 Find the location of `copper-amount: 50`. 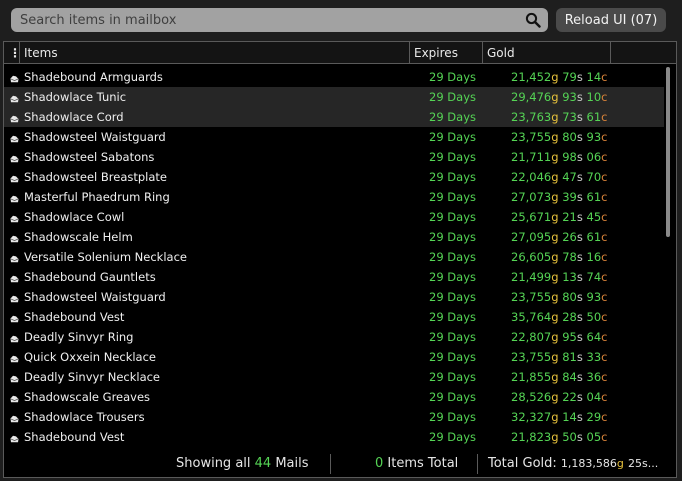

copper-amount: 50 is located at coordinates (594, 317).